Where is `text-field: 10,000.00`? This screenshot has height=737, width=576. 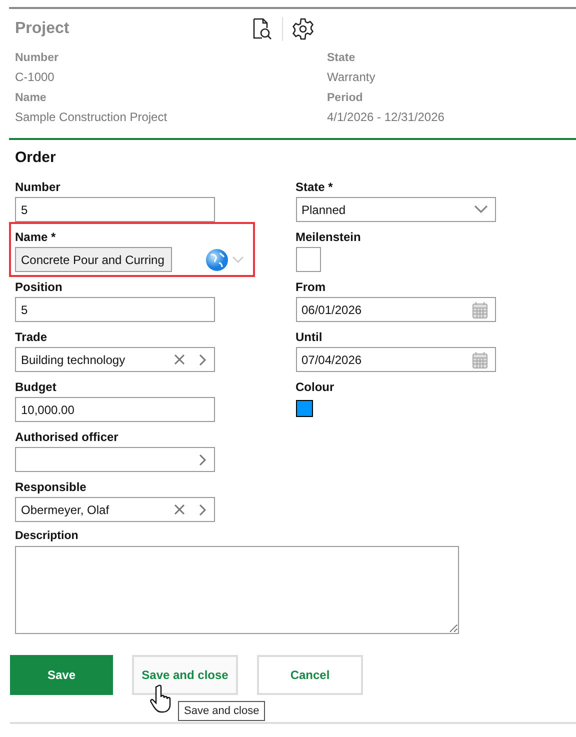
text-field: 10,000.00 is located at coordinates (115, 409).